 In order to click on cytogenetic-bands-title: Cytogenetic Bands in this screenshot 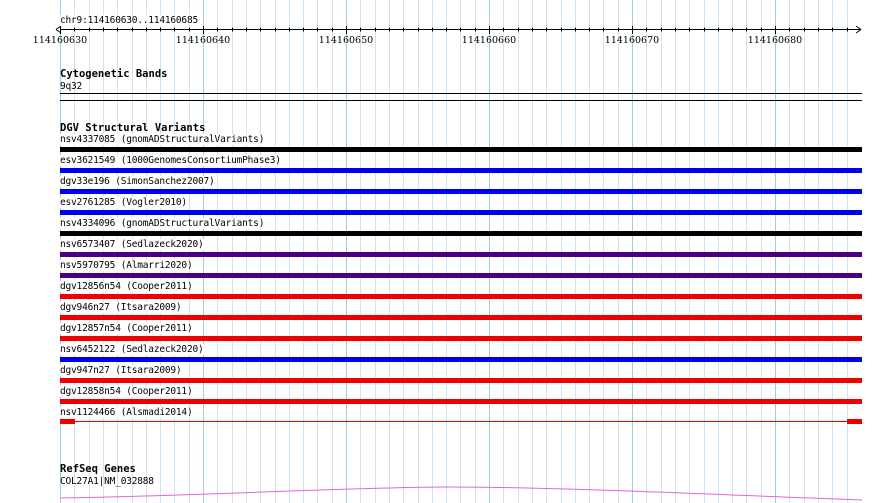, I will do `click(113, 74)`.